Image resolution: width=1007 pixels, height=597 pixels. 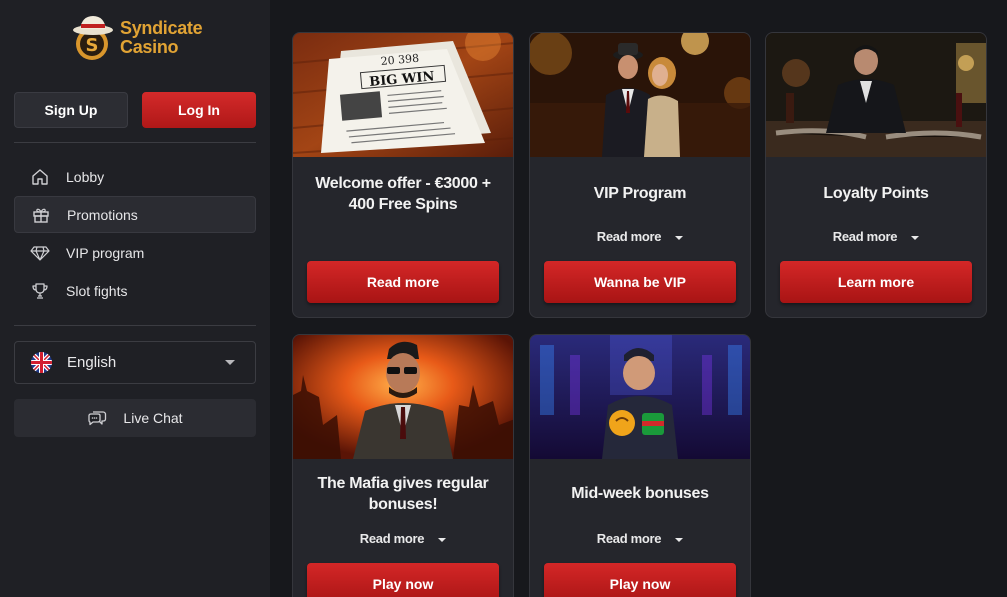 What do you see at coordinates (135, 362) in the screenshot?
I see `language-selector: English` at bounding box center [135, 362].